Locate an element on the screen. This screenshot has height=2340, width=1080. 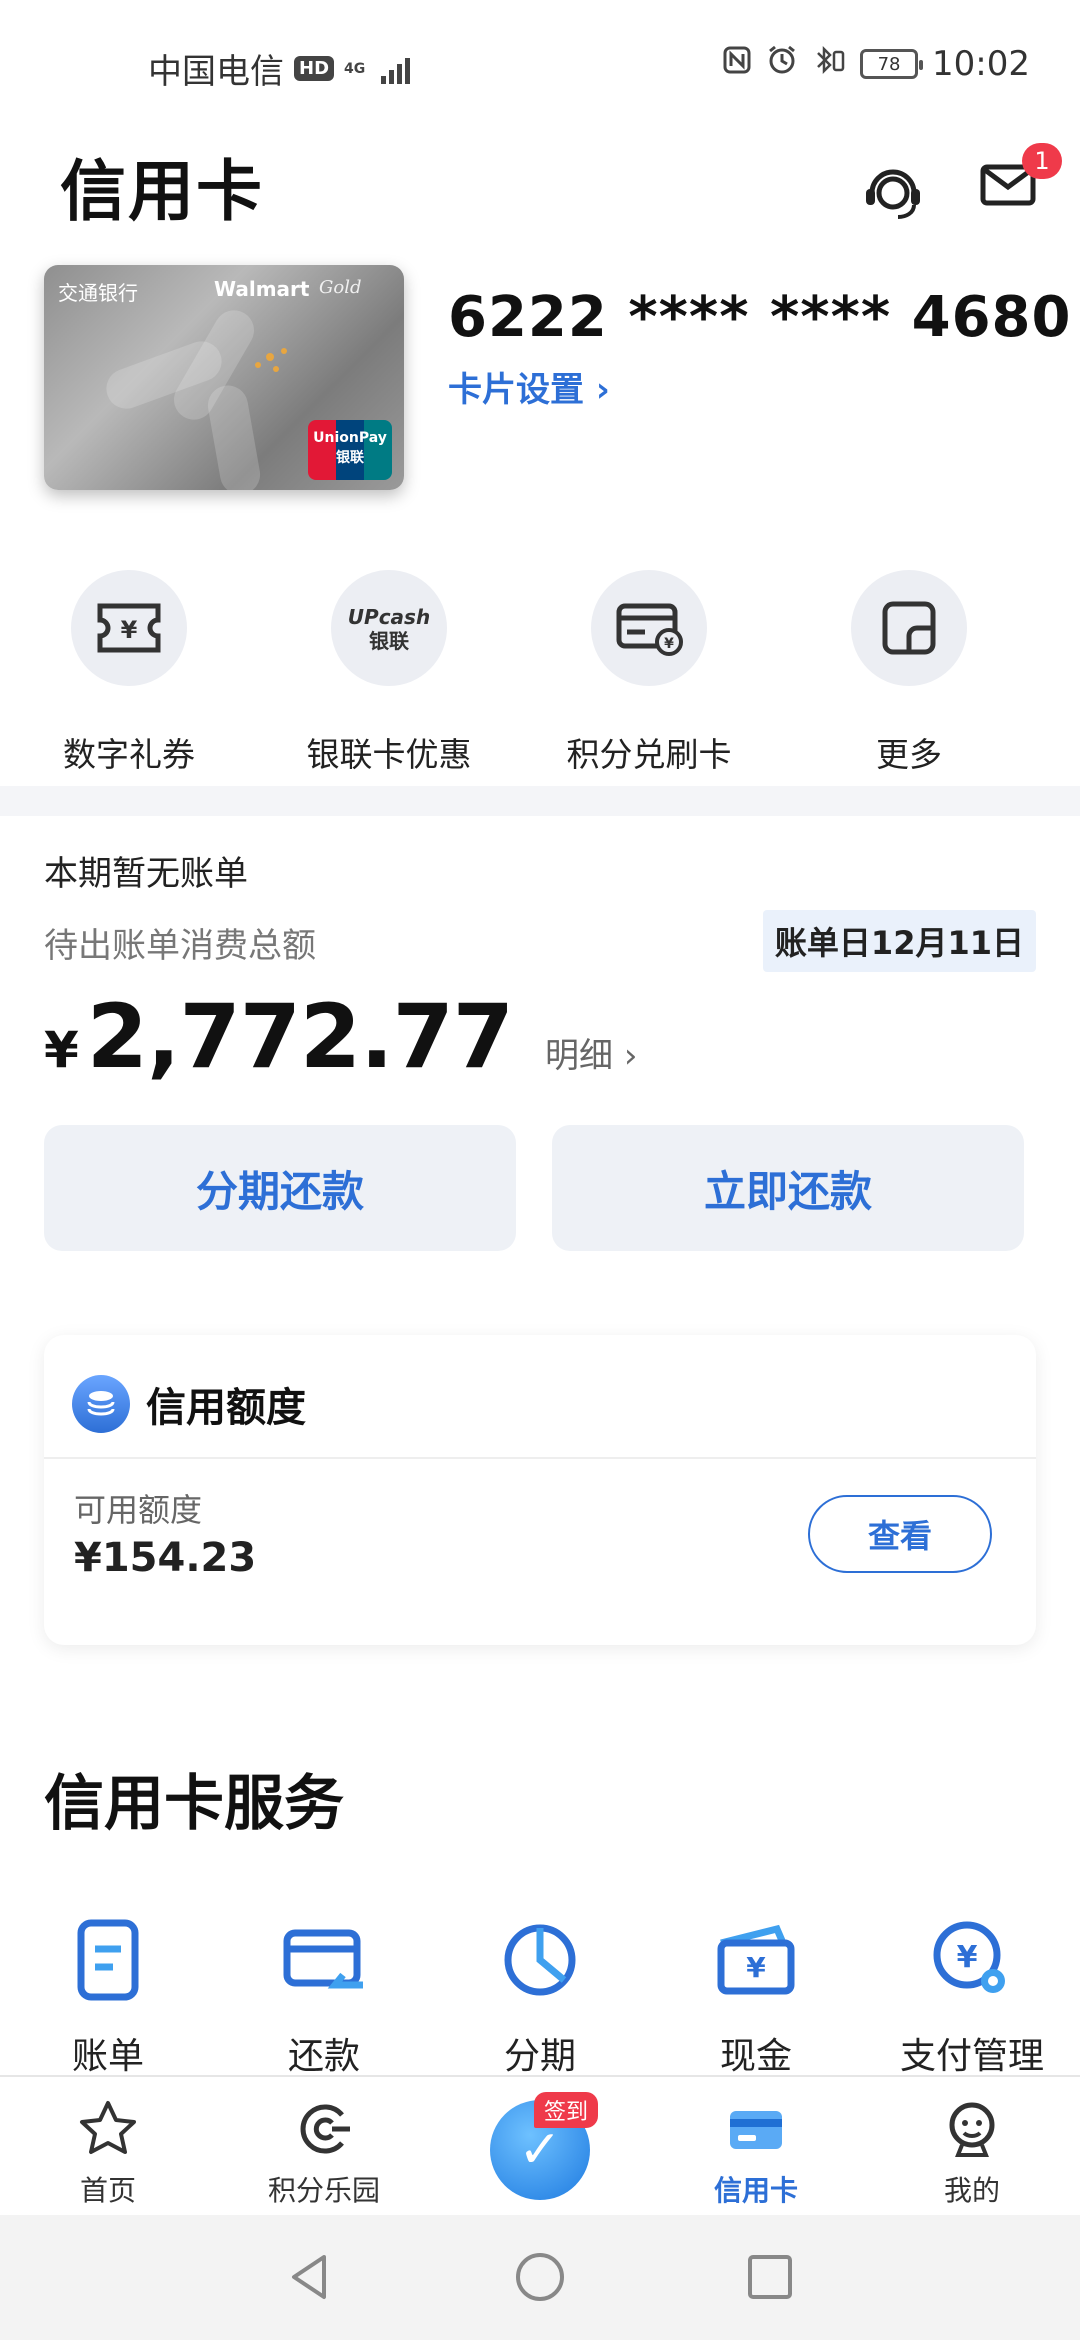
status-bar: 中国电信 HD 4G 78 10:02 is located at coordinates (540, 65).